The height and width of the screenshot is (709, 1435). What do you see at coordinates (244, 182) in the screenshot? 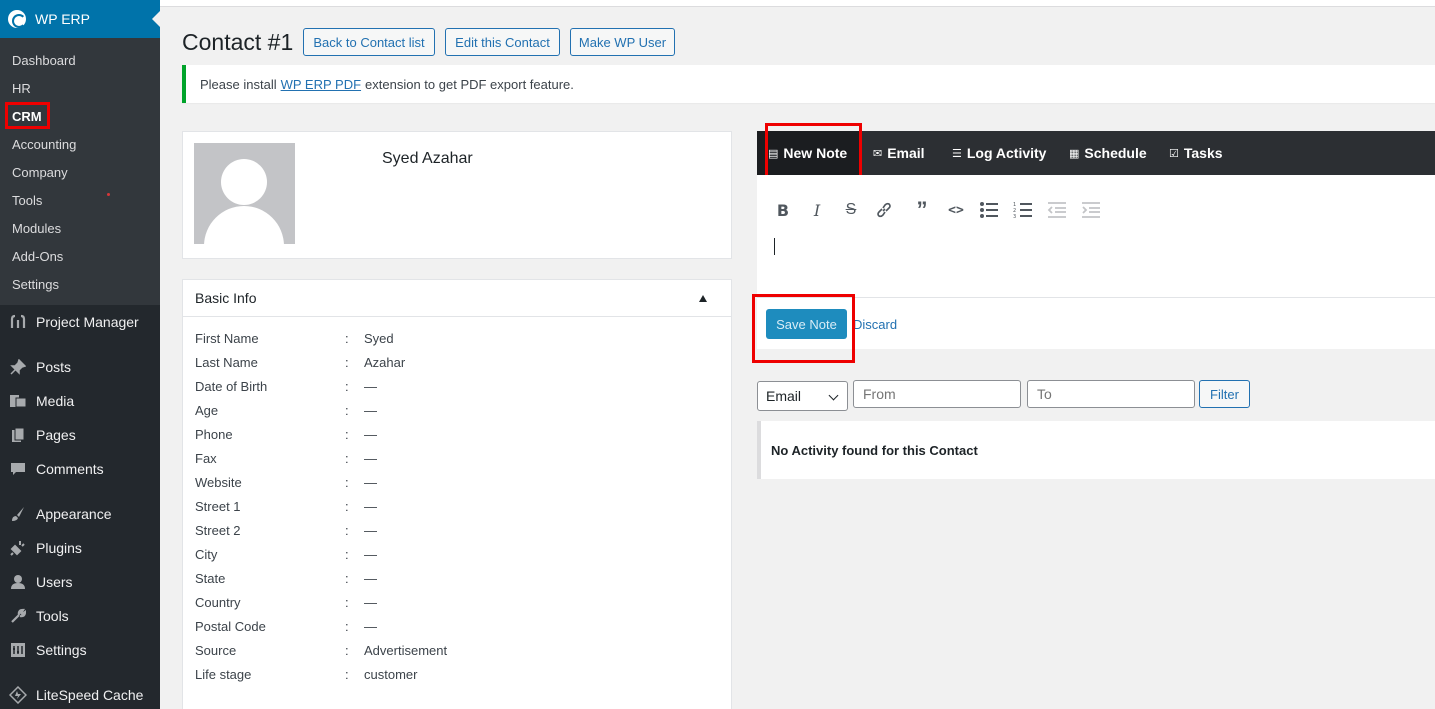
I see `avatar-head` at bounding box center [244, 182].